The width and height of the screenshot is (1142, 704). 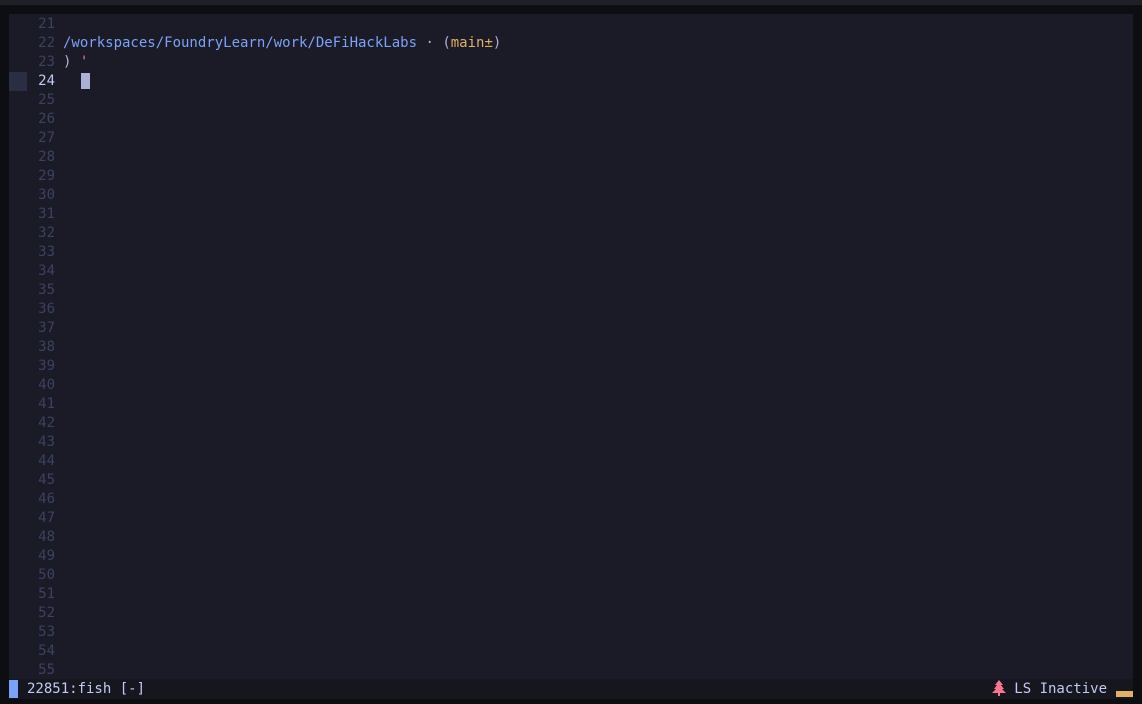 What do you see at coordinates (46, 214) in the screenshot?
I see `line-number: 31` at bounding box center [46, 214].